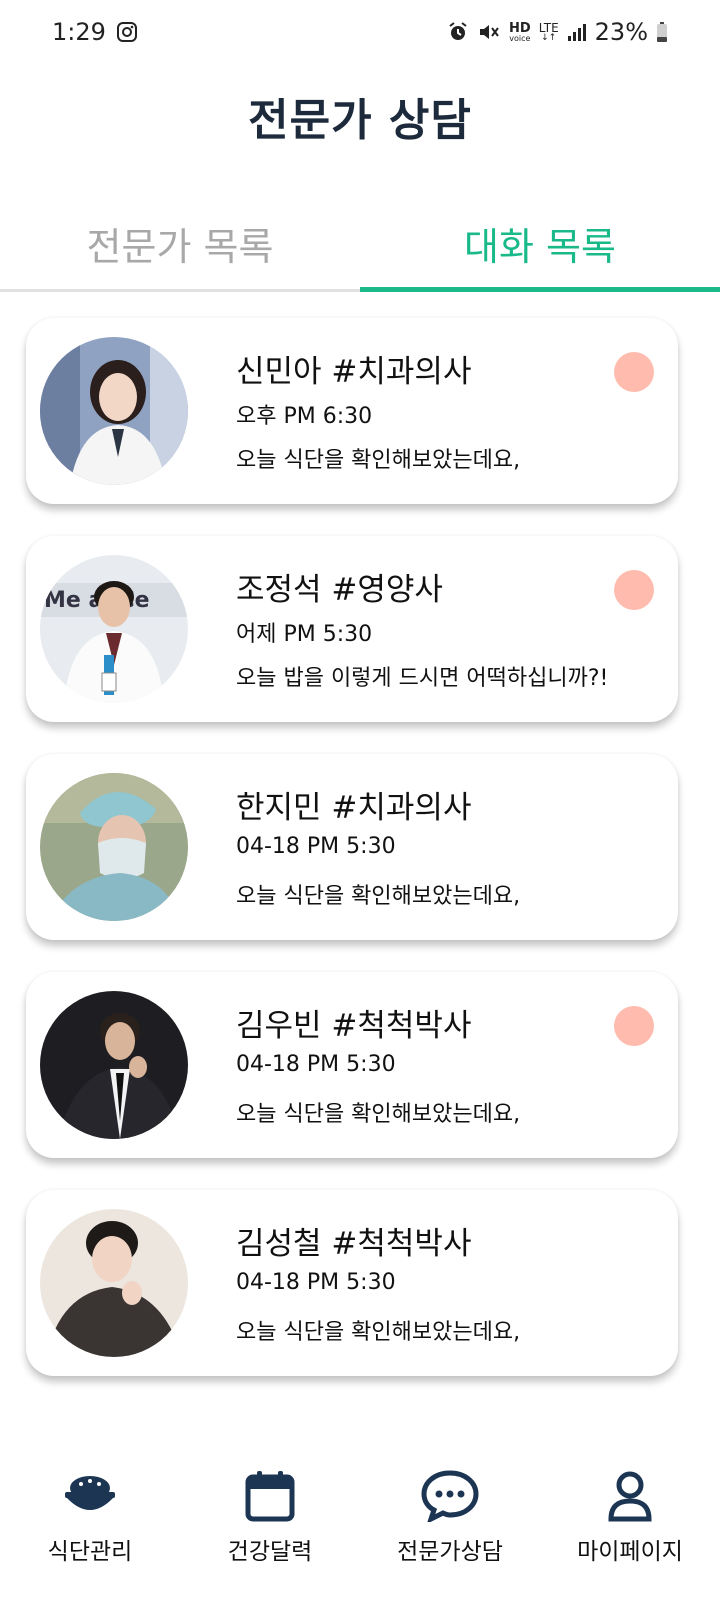 The height and width of the screenshot is (1600, 720). I want to click on nav-label: 마이페이지, so click(630, 1552).